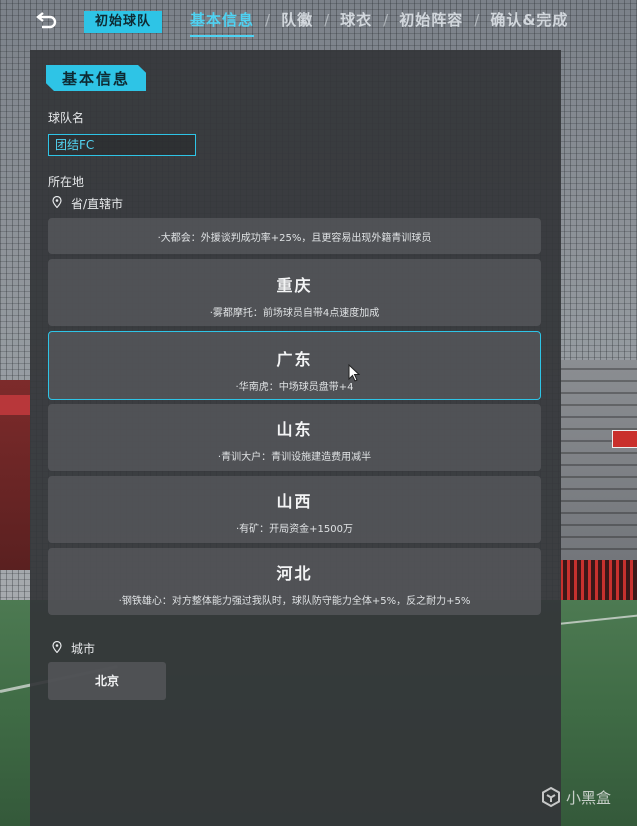 The width and height of the screenshot is (637, 826). I want to click on panel-title-badge: 基本信息, so click(96, 78).